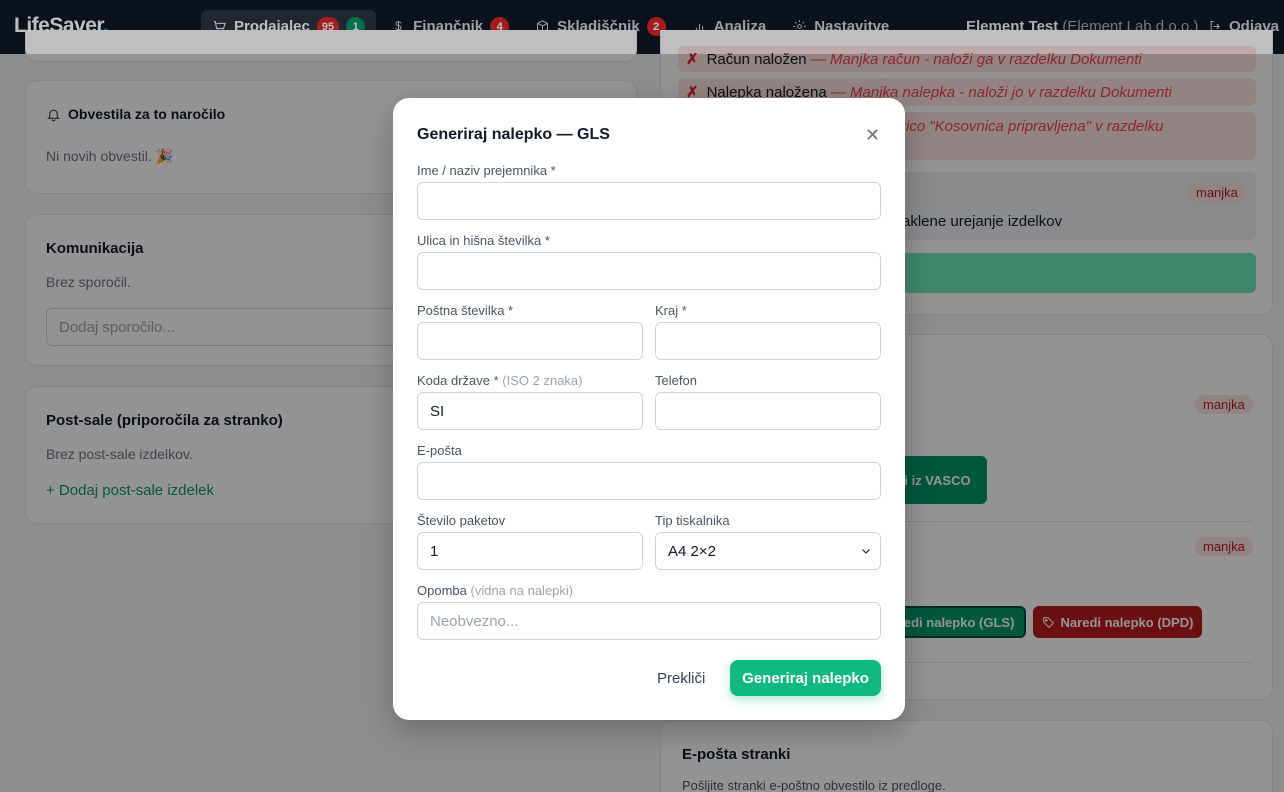 The width and height of the screenshot is (1284, 792). Describe the element at coordinates (768, 411) in the screenshot. I see `phone-input` at that location.